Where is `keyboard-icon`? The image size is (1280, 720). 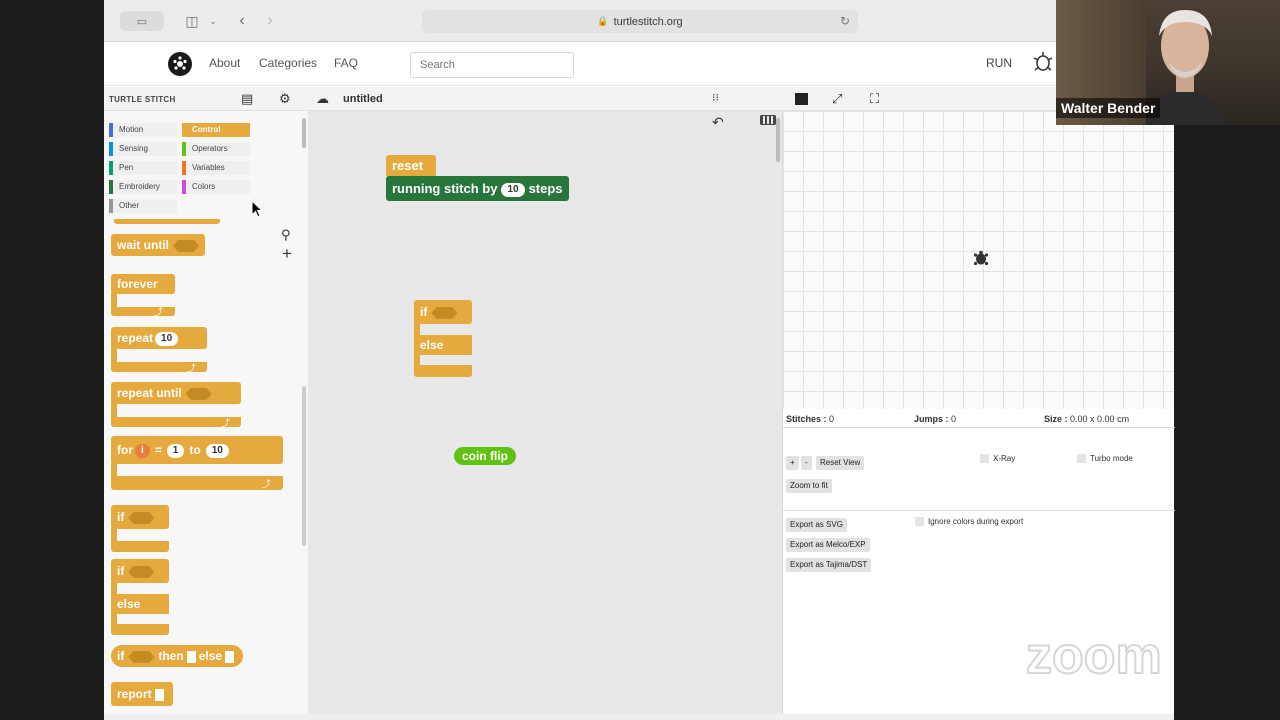 keyboard-icon is located at coordinates (768, 120).